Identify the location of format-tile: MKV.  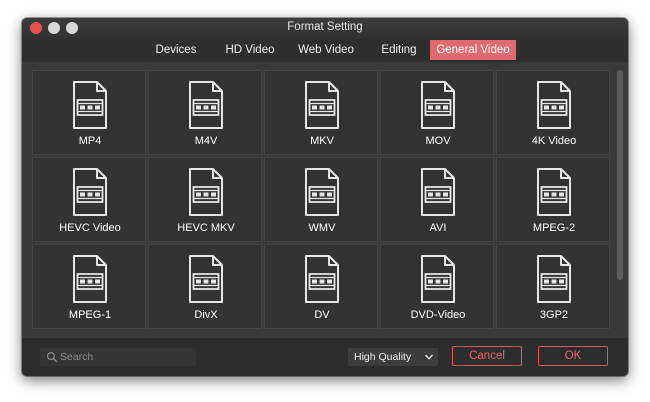
(321, 112).